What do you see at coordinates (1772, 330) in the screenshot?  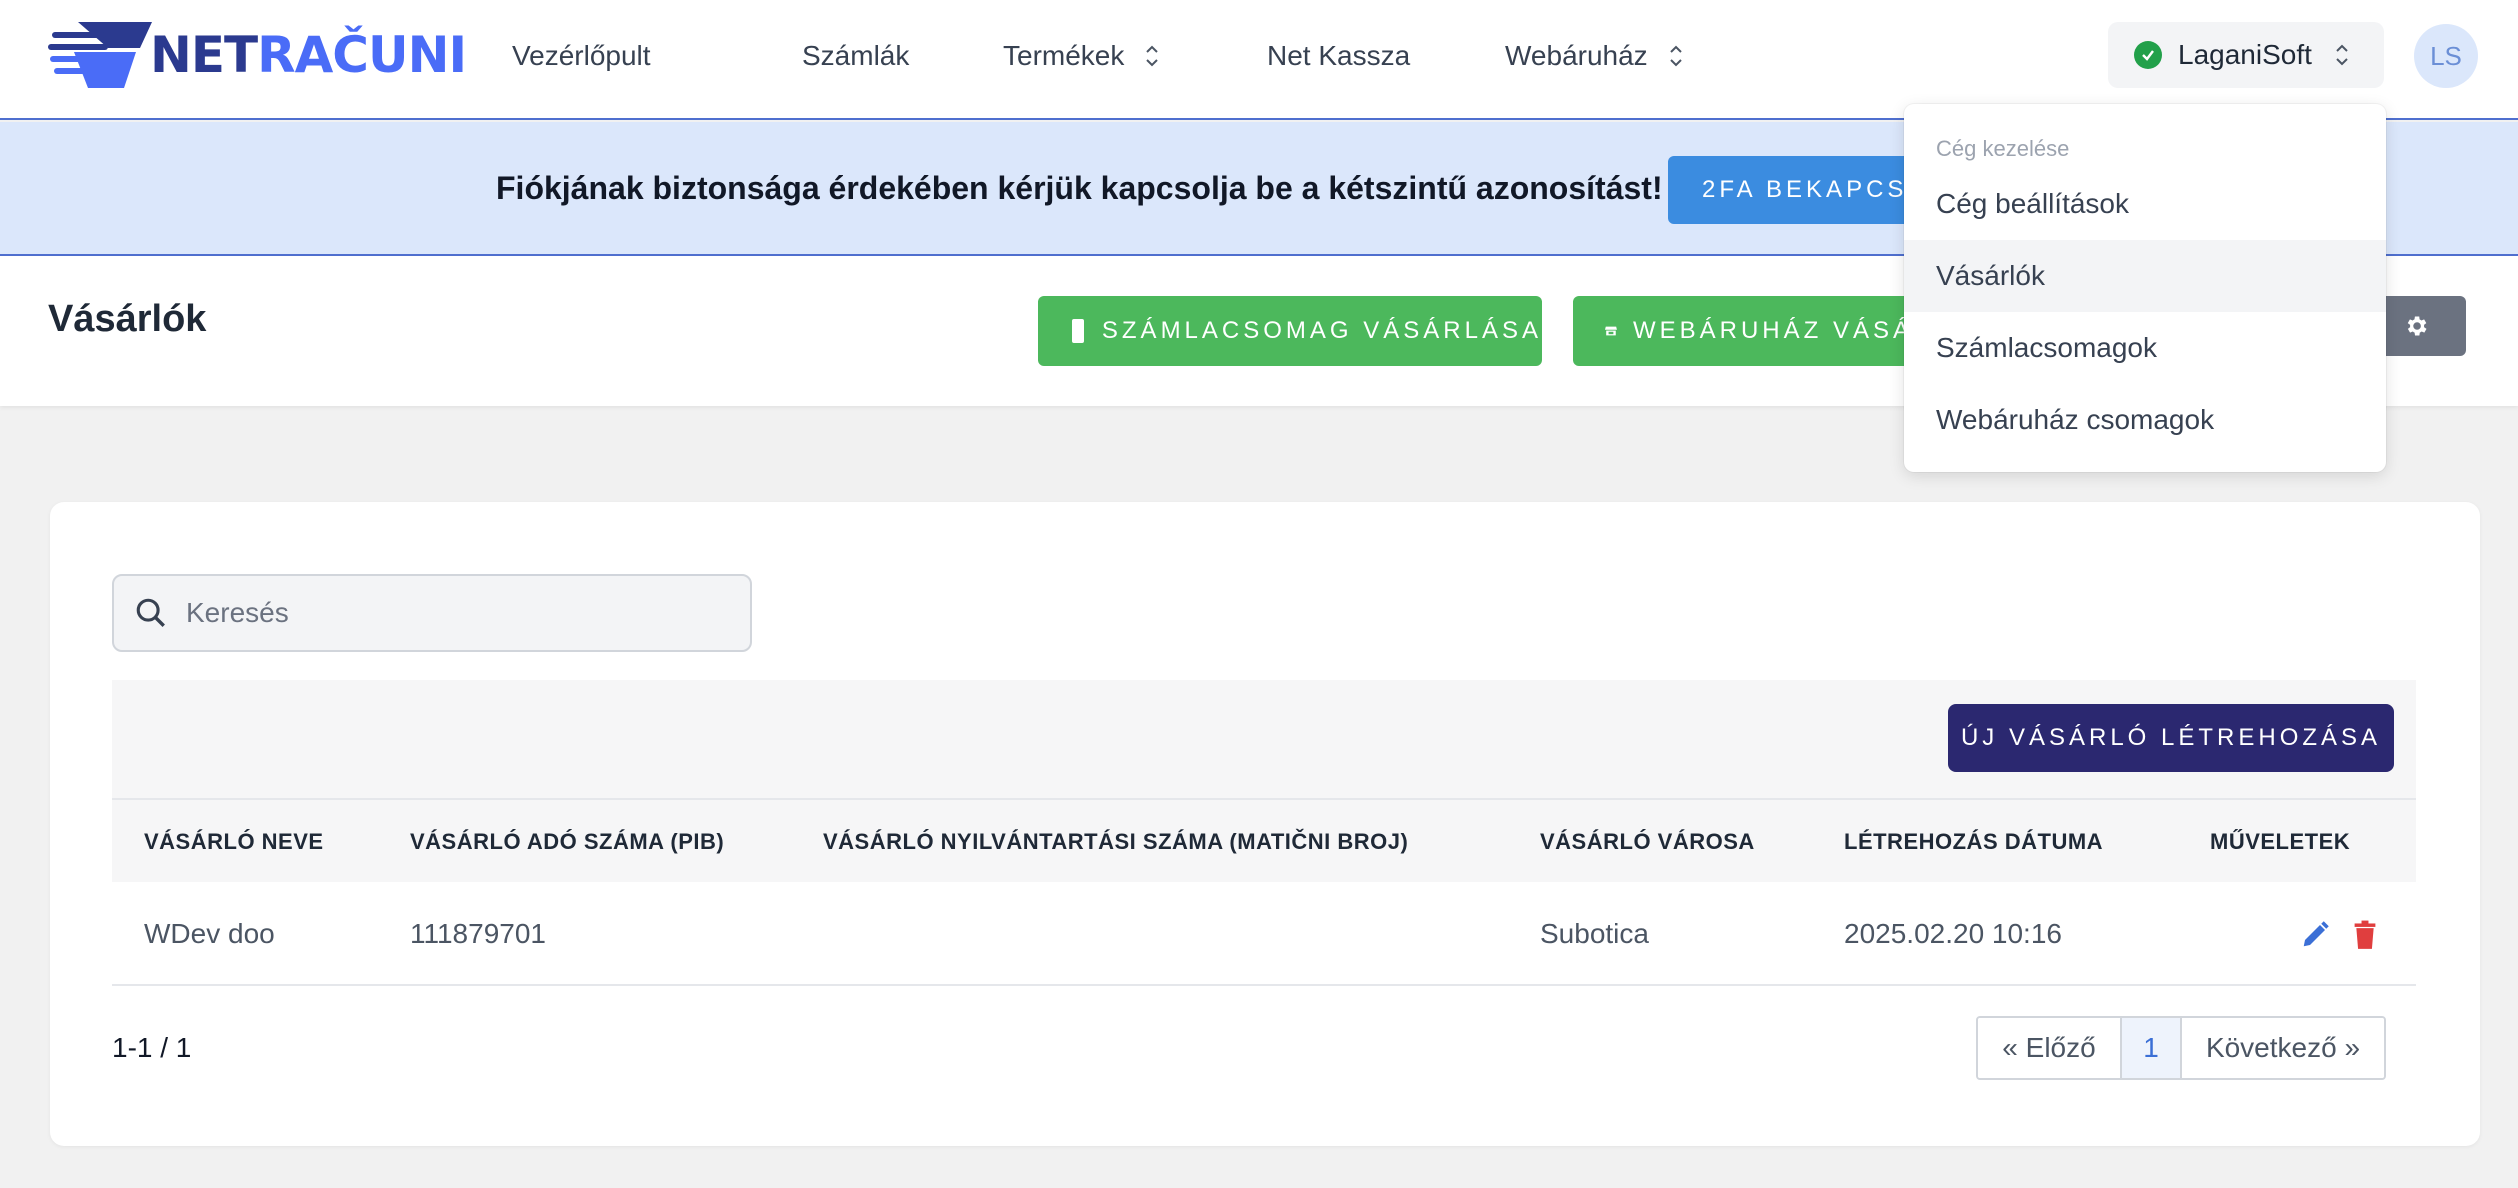 I see `buy-webshop-package-label: WEBÁRUHÁZ VÁSÁ` at bounding box center [1772, 330].